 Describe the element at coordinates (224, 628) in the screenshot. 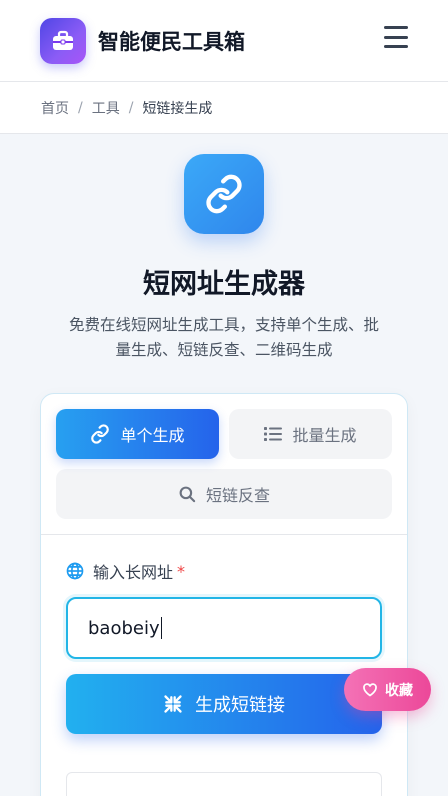

I see `long-url-input: baobeiy` at that location.